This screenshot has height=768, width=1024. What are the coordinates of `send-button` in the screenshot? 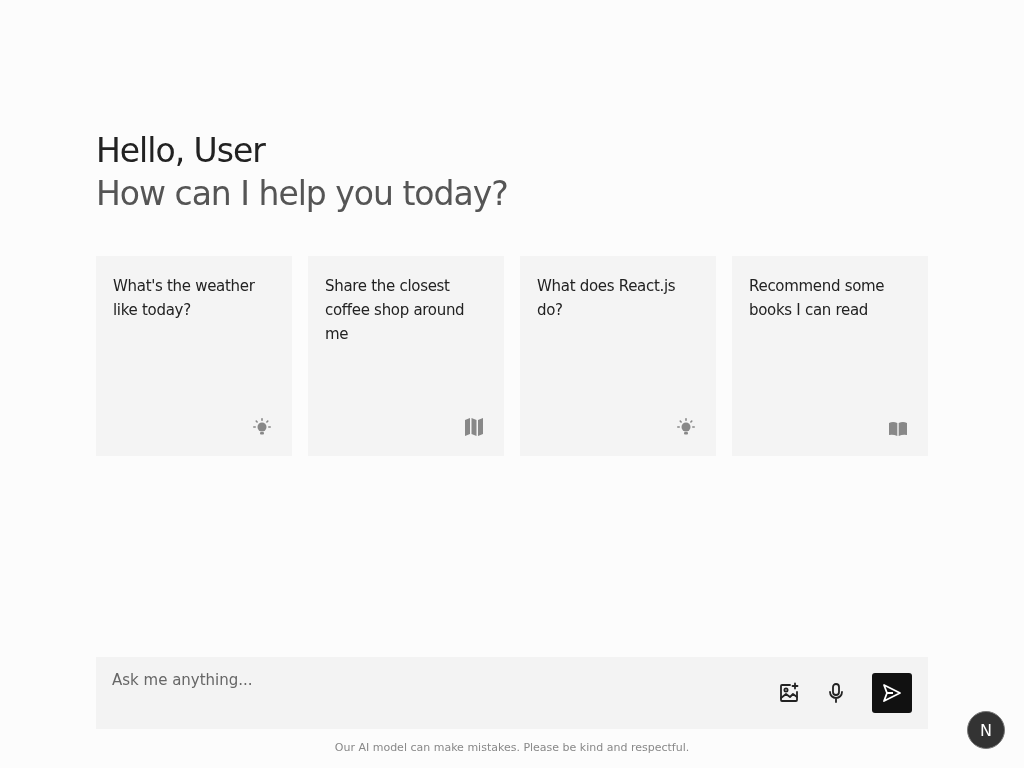 It's located at (892, 693).